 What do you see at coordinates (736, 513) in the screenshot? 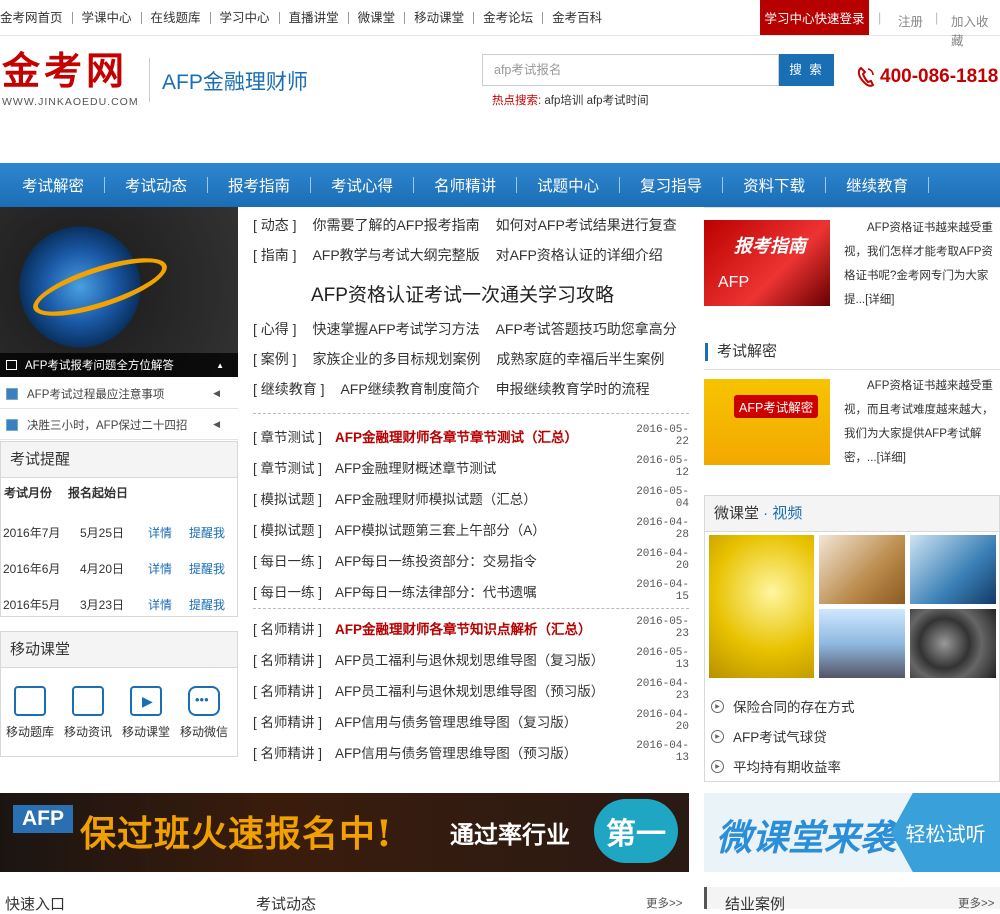
I see `micro-title: 微课堂` at bounding box center [736, 513].